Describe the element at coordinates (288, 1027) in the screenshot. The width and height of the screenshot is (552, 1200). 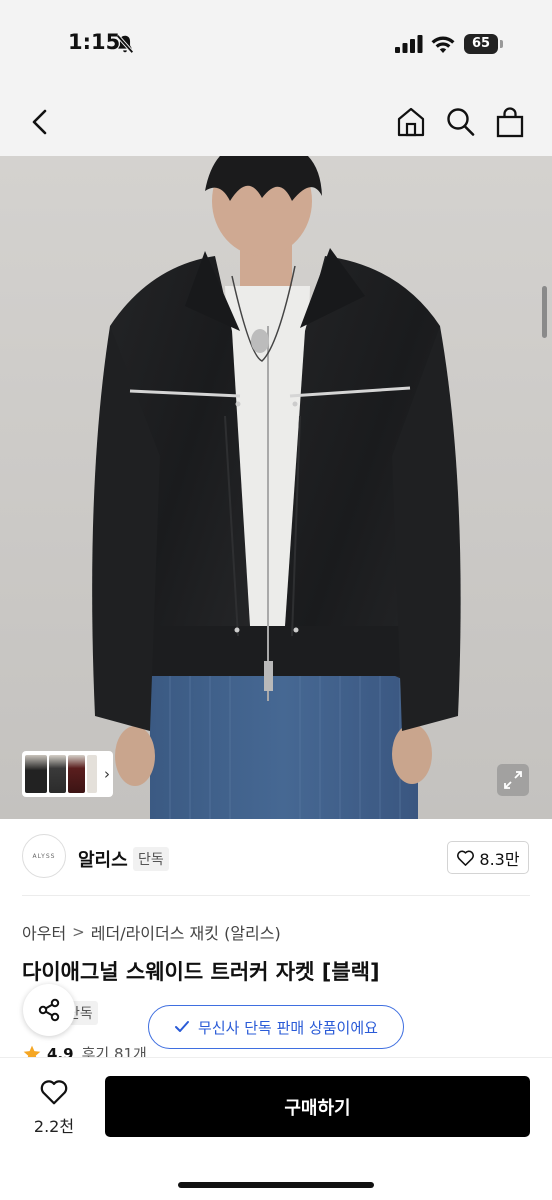
I see `toast-text: 무신사 단독 판매 상품이에요` at that location.